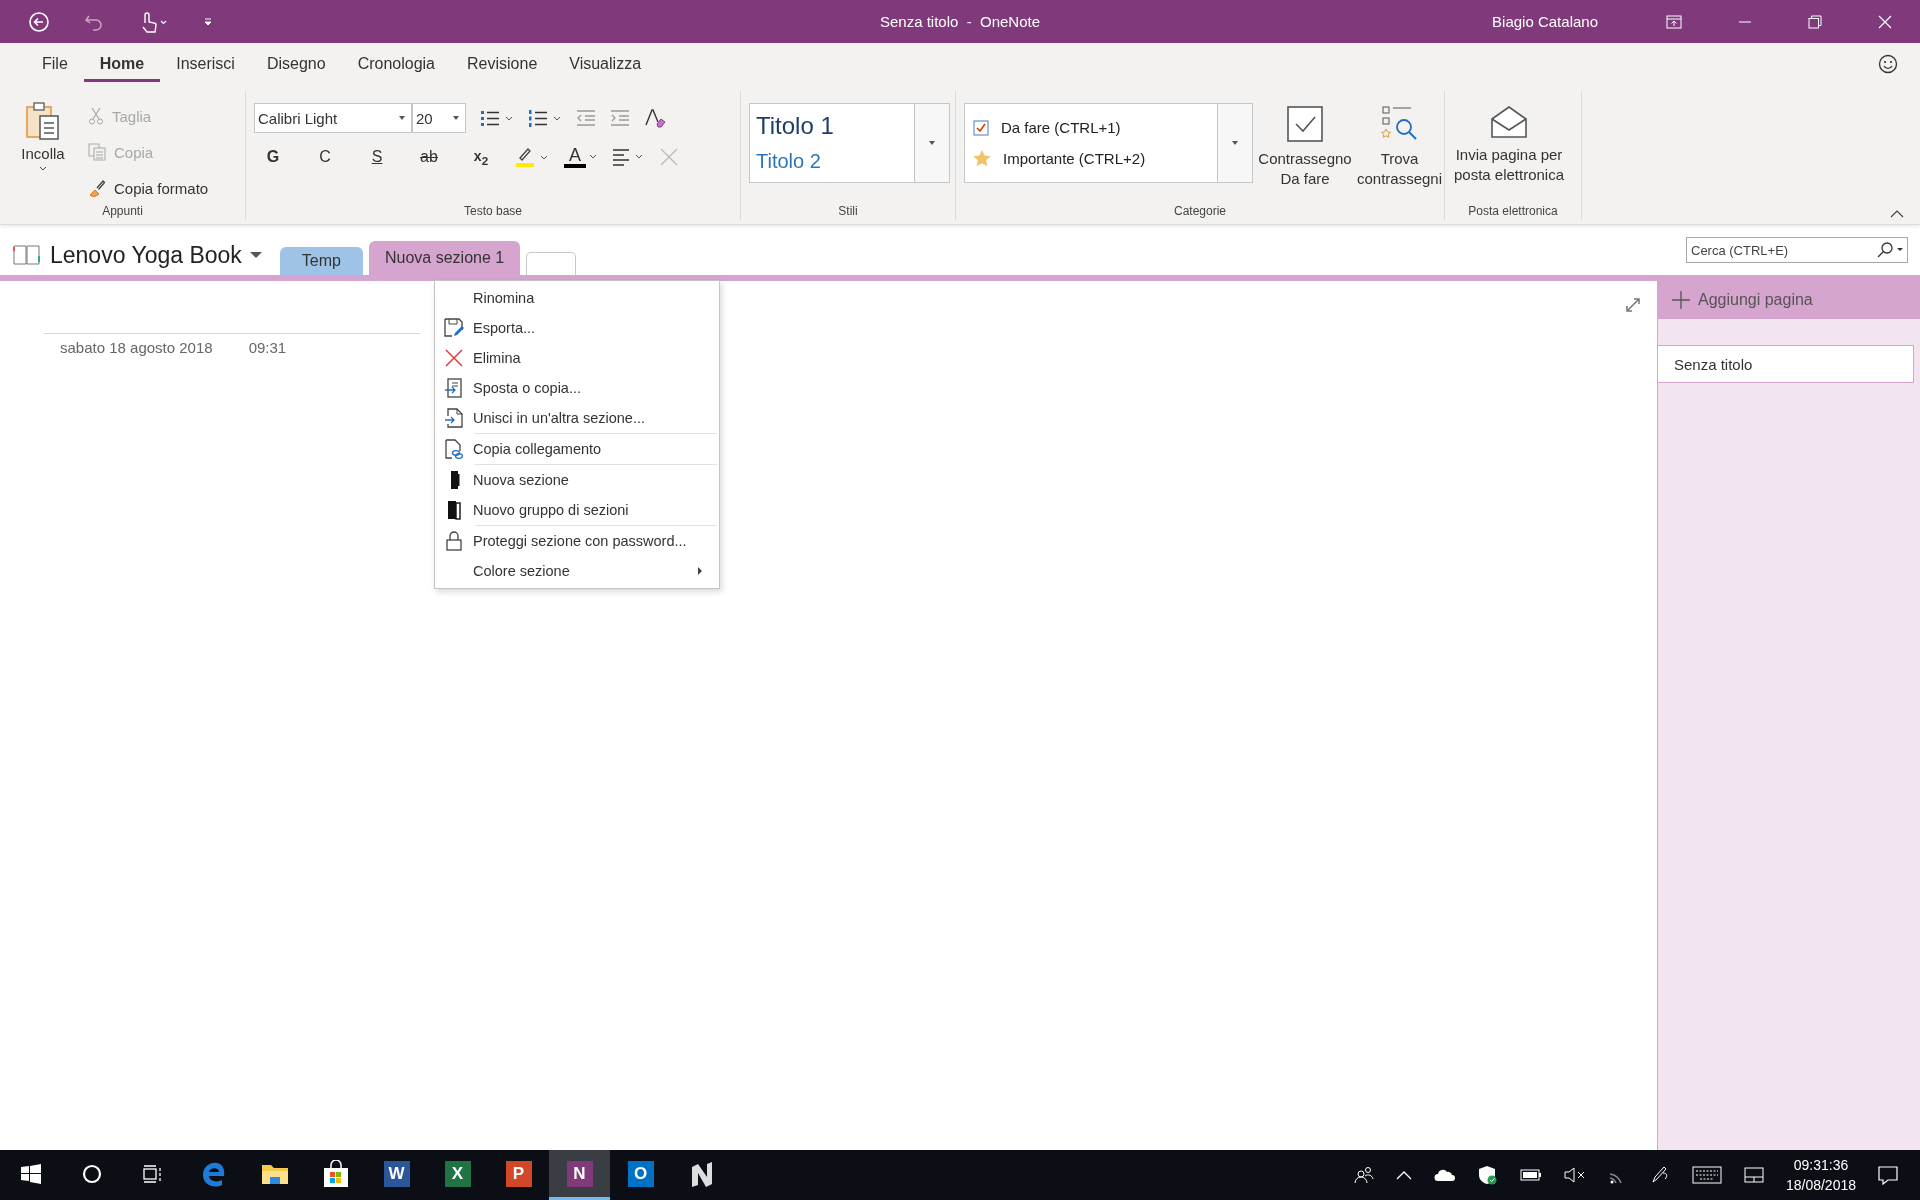 The image size is (1920, 1200). I want to click on customize-icon, so click(208, 21).